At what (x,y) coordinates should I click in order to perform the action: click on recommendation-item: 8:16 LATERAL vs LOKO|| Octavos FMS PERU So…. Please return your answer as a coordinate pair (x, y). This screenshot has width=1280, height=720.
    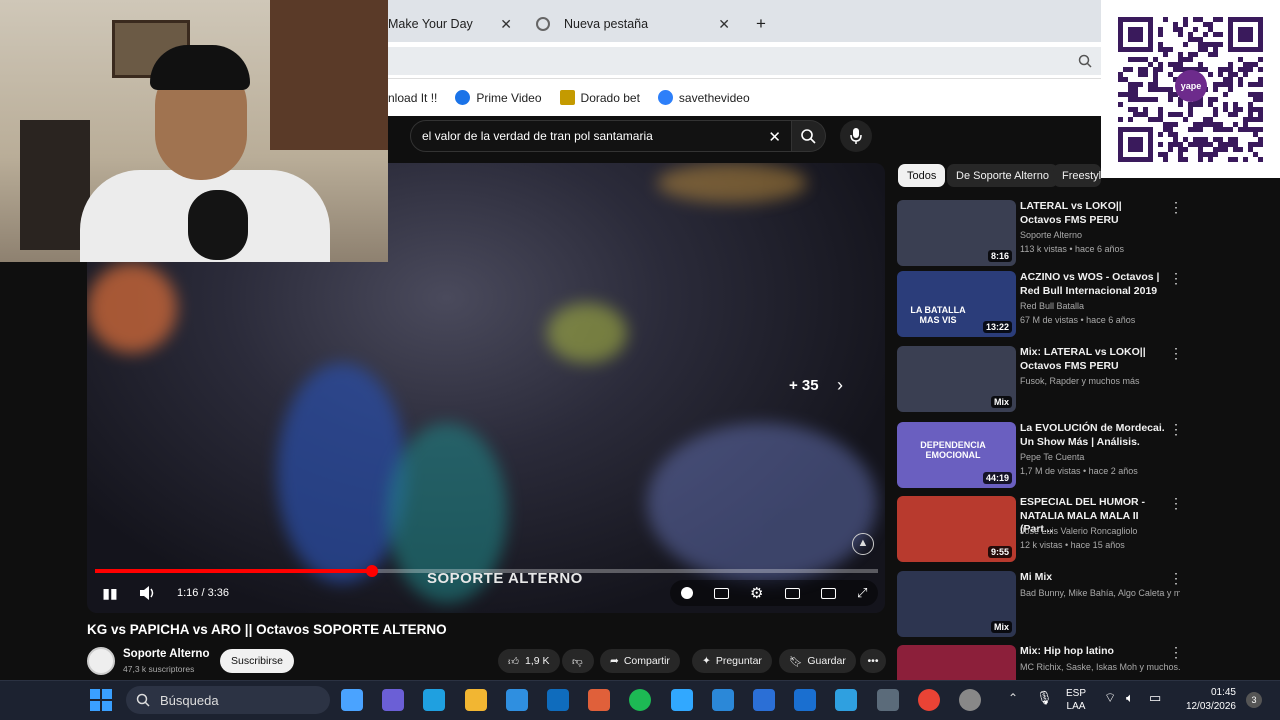
    Looking at the image, I should click on (1042, 234).